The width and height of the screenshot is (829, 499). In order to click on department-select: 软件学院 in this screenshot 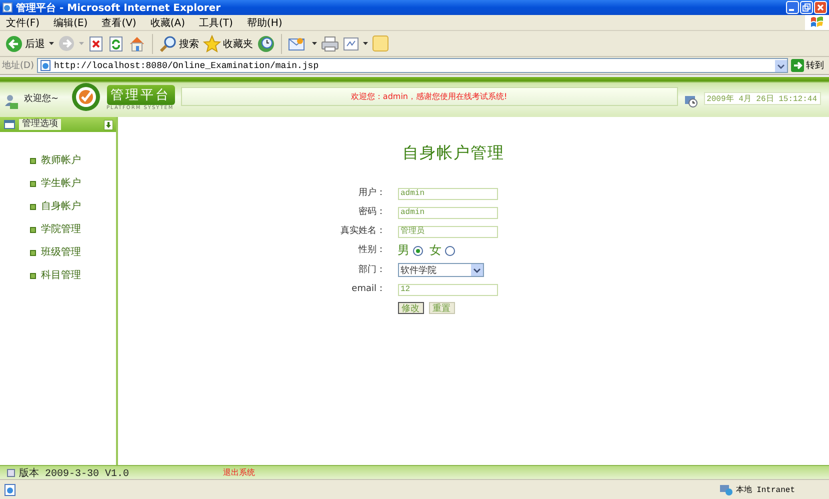, I will do `click(441, 270)`.